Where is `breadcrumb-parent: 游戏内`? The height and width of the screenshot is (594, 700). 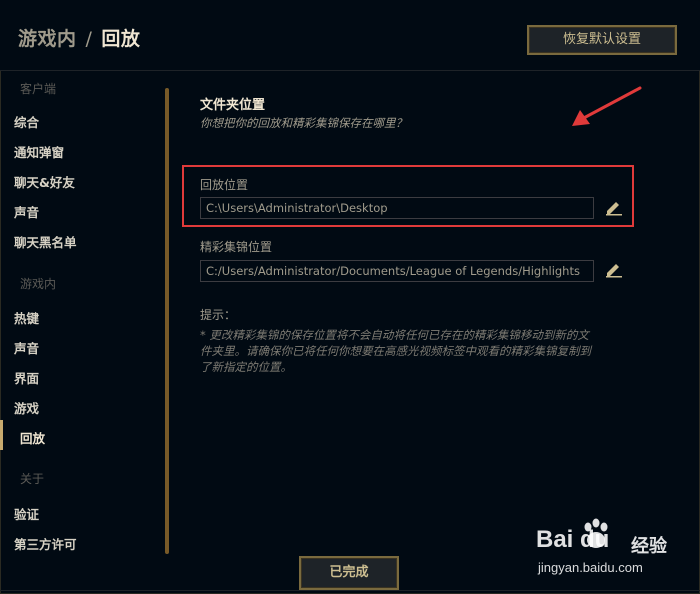 breadcrumb-parent: 游戏内 is located at coordinates (47, 39).